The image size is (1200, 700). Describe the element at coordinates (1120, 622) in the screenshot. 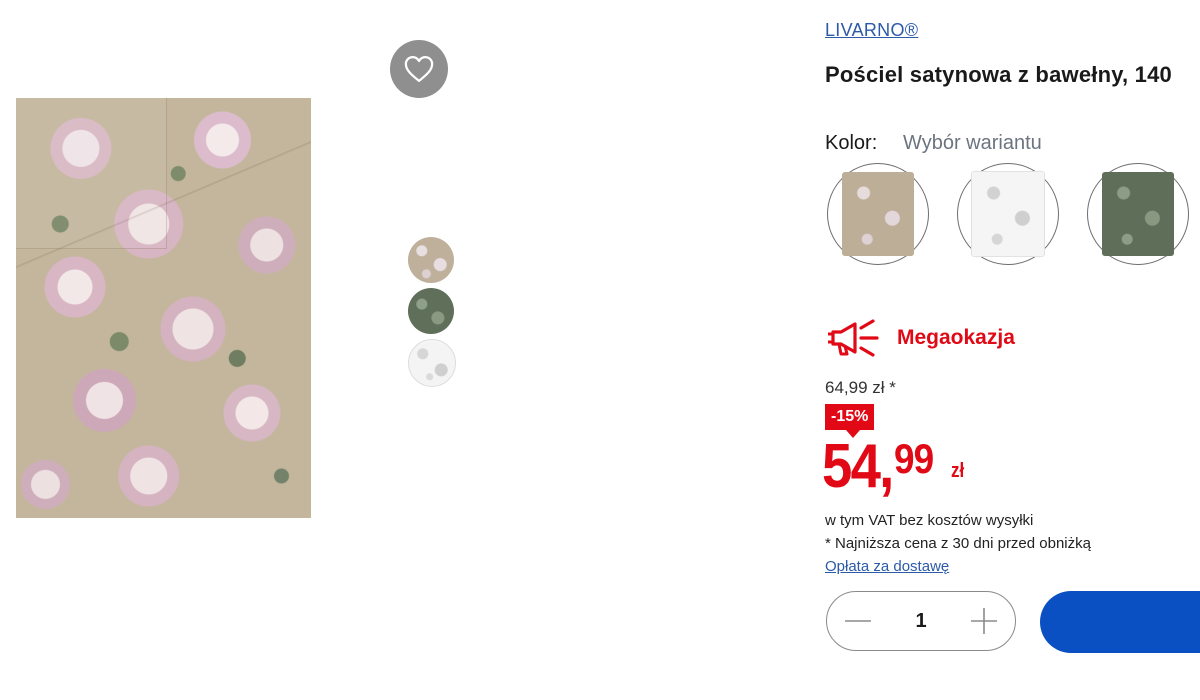

I see `add-to-cart-button` at that location.